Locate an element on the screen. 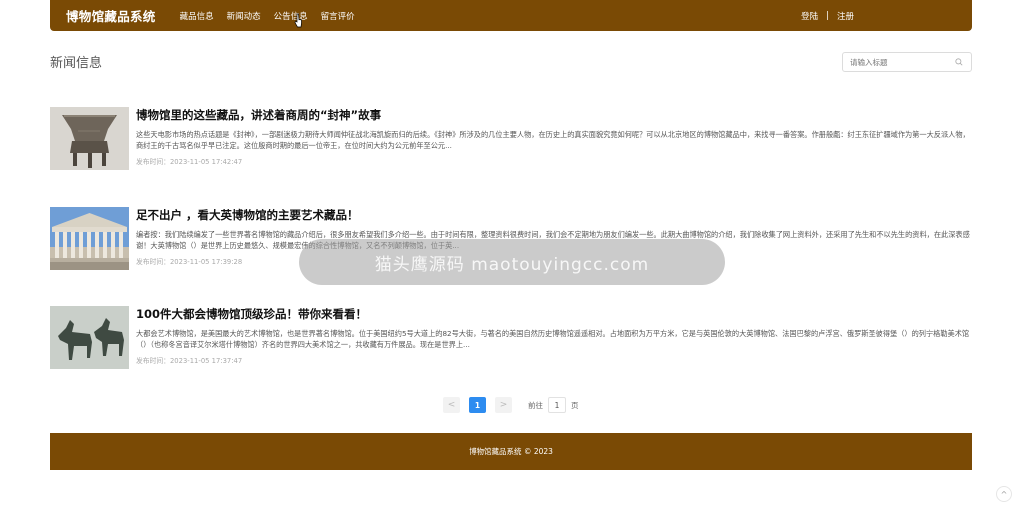 The image size is (1024, 523). news-thumbnail-bronze-vessel is located at coordinates (89, 138).